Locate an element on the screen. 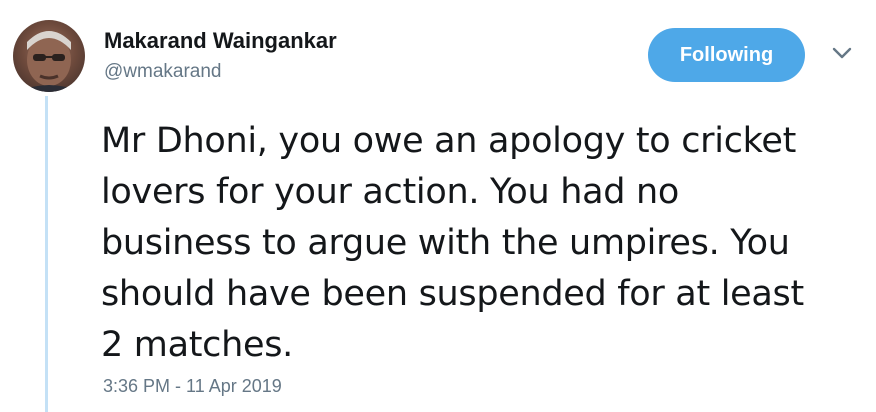 This screenshot has width=876, height=412. author-display-name: Makarand Waingankar is located at coordinates (220, 41).